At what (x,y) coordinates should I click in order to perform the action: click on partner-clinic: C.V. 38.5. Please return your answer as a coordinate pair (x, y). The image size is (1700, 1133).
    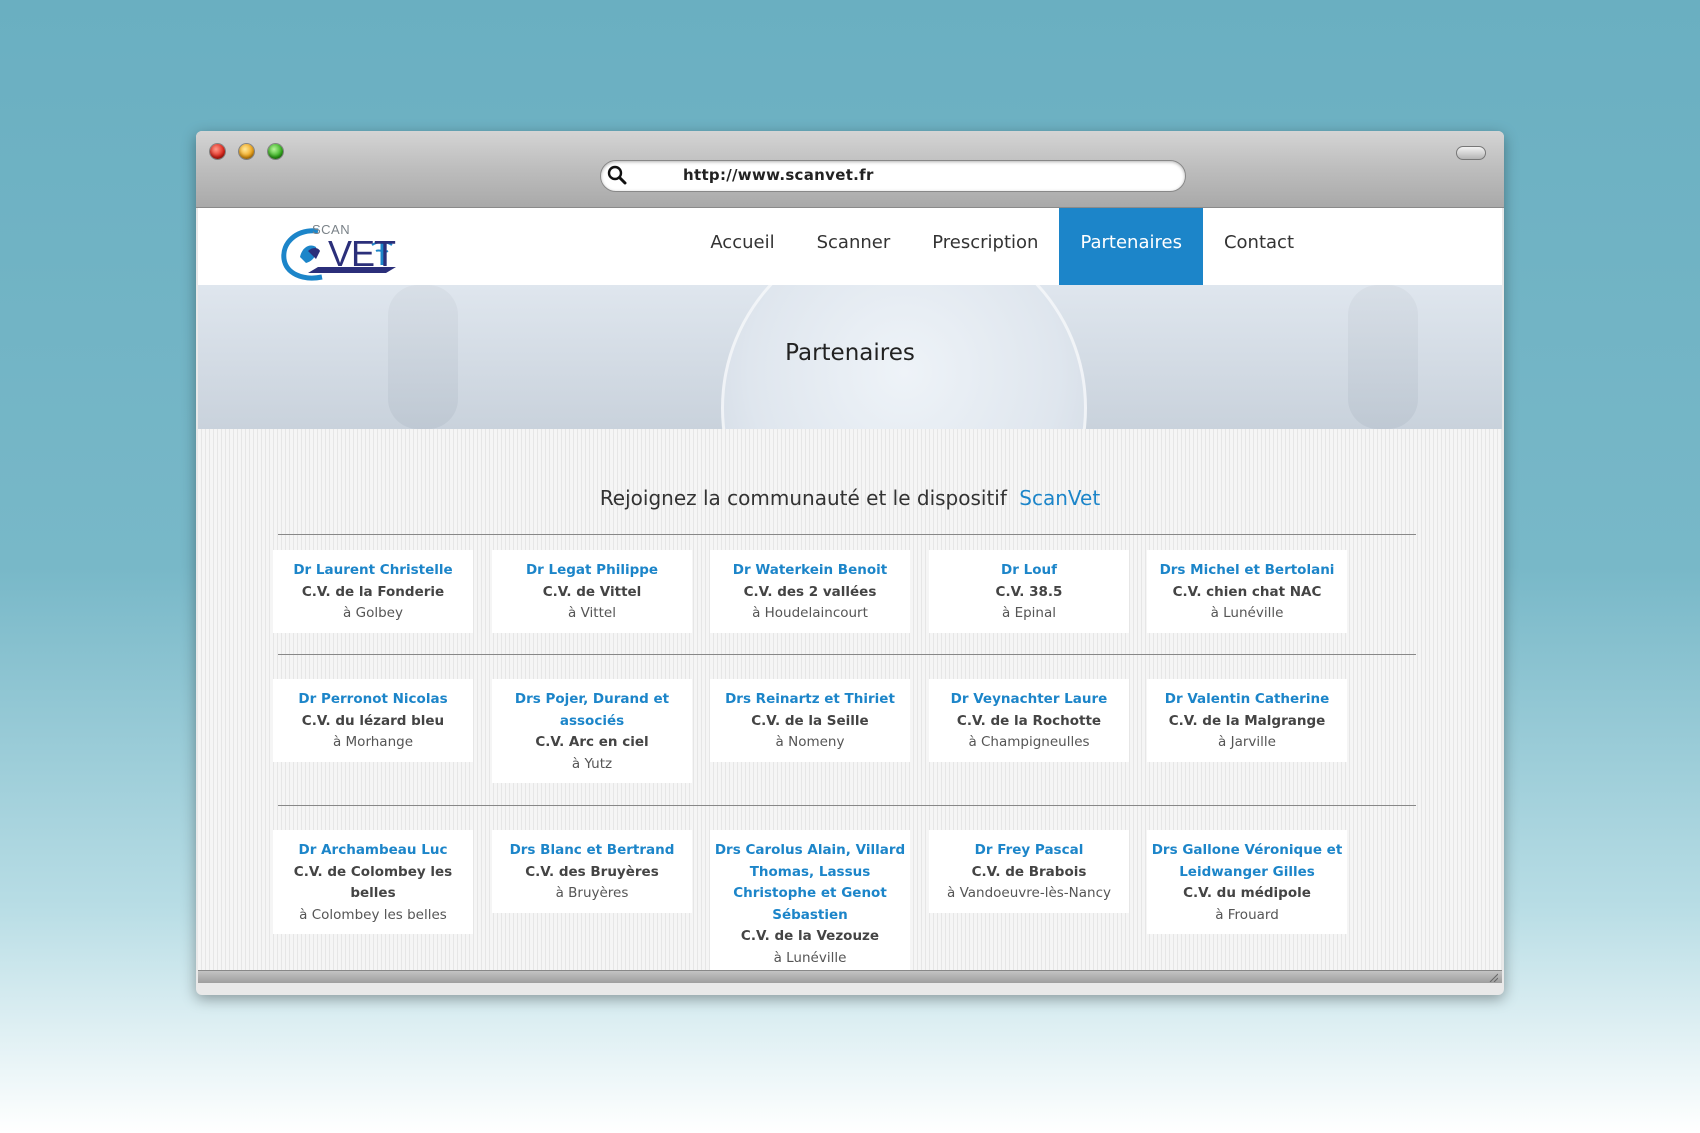
    Looking at the image, I should click on (1029, 591).